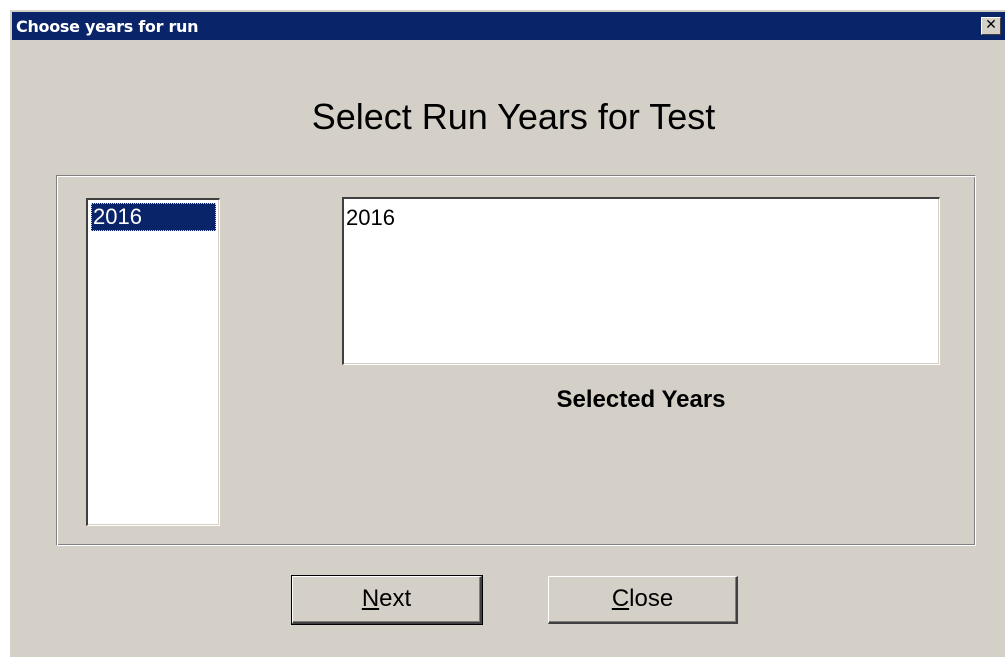  What do you see at coordinates (370, 598) in the screenshot?
I see `next-accelerator: N` at bounding box center [370, 598].